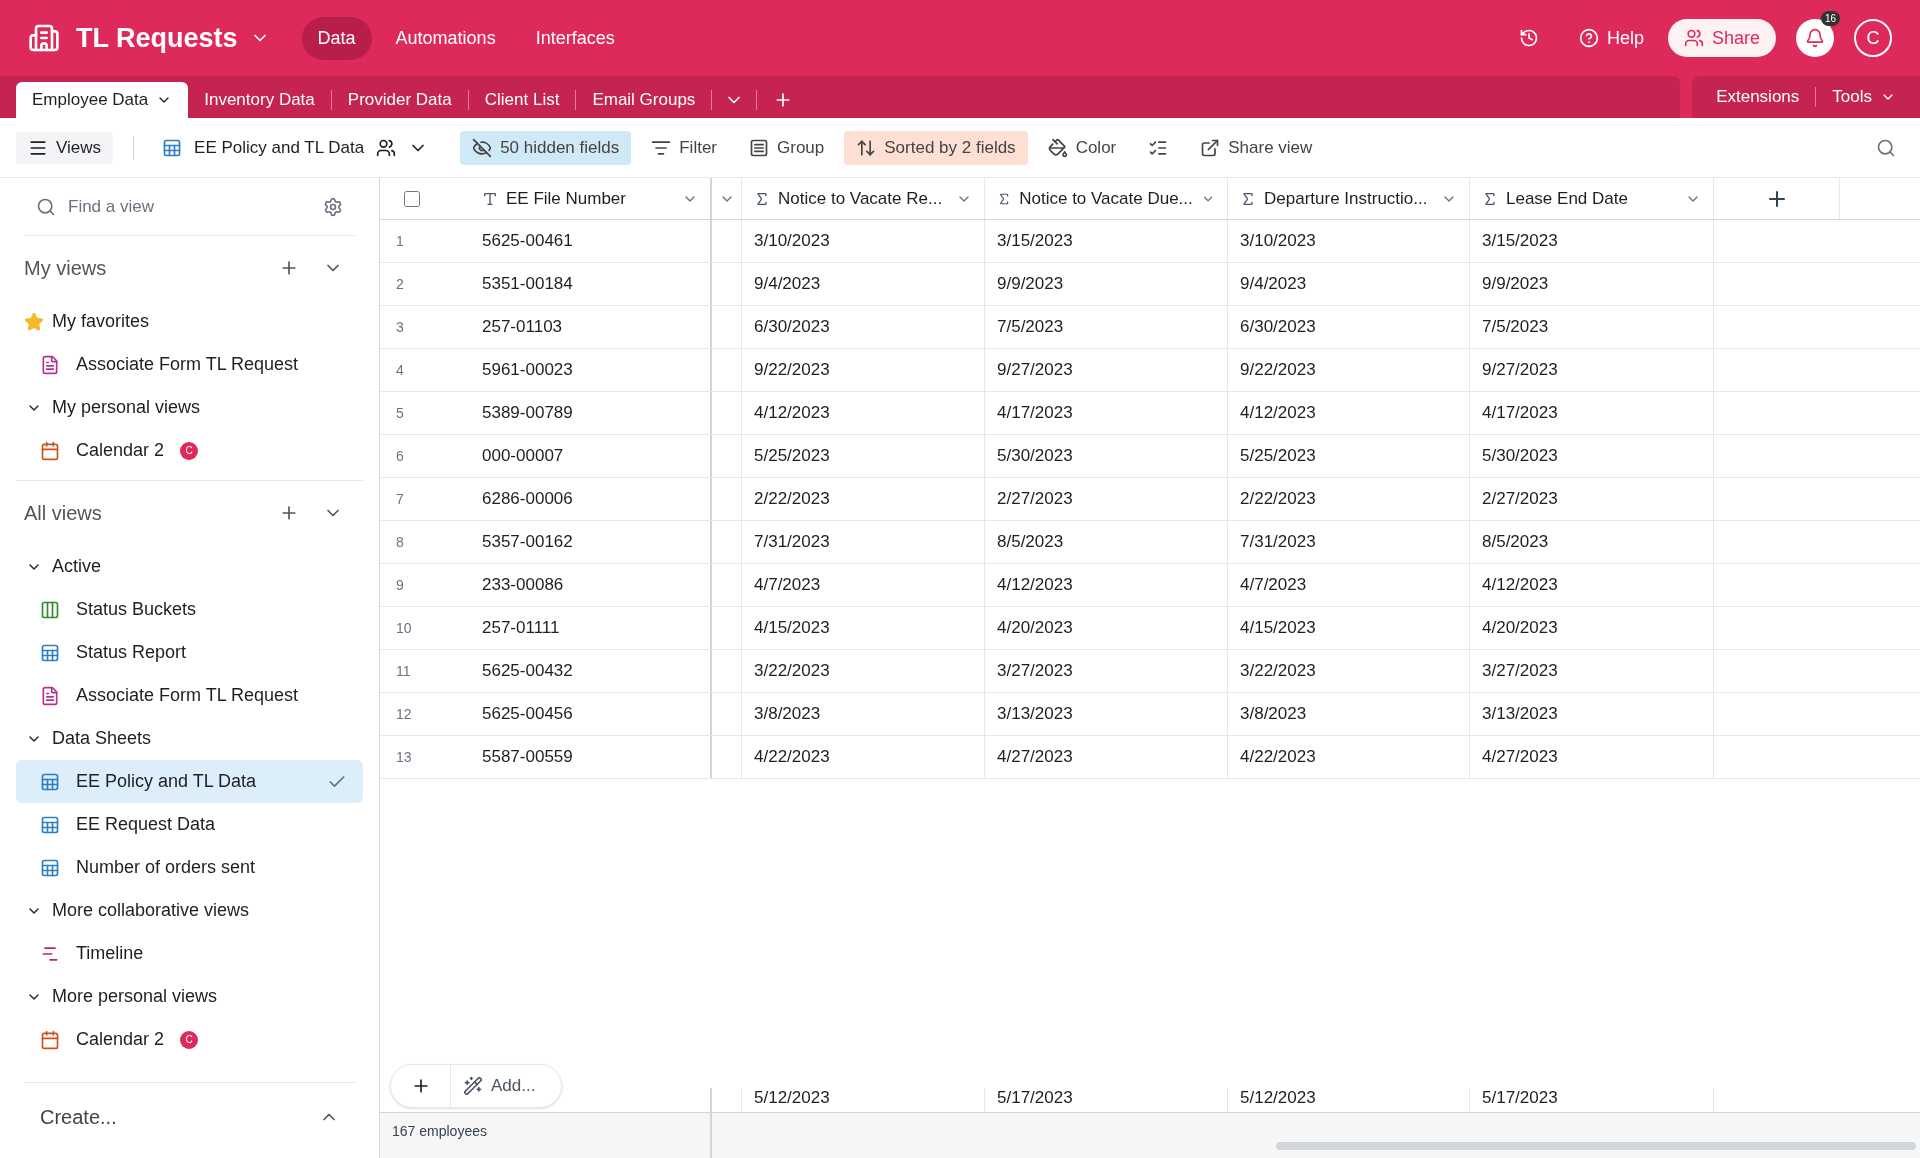 The height and width of the screenshot is (1158, 1920). I want to click on table-cell: 5/12/2023, so click(1278, 1098).